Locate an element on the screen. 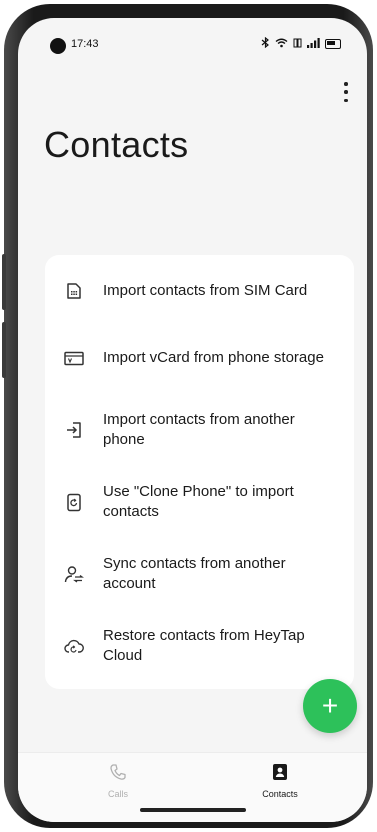 The width and height of the screenshot is (377, 832). network-icon is located at coordinates (297, 44).